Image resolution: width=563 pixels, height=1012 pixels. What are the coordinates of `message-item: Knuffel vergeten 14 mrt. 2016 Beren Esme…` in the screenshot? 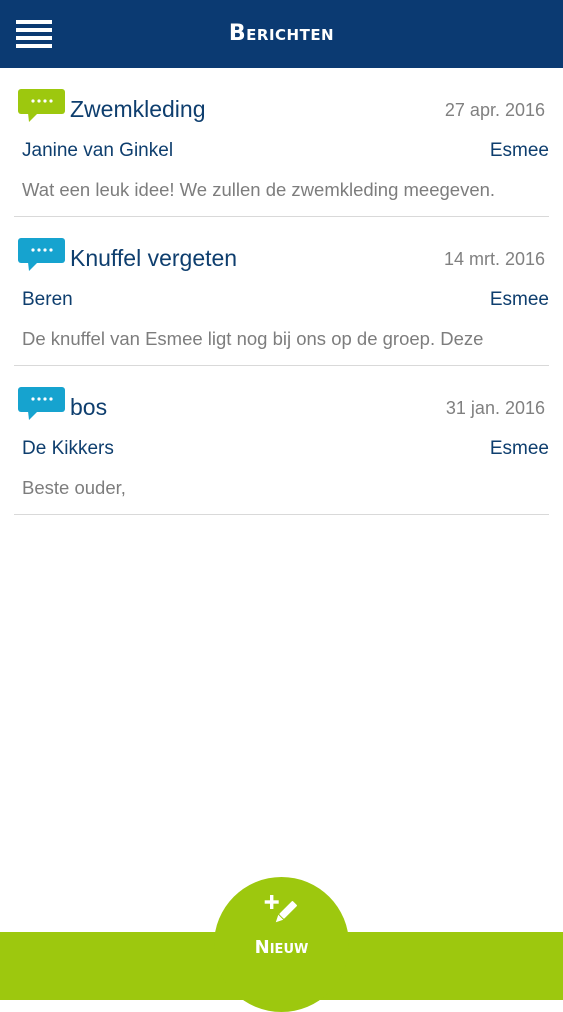 It's located at (281, 291).